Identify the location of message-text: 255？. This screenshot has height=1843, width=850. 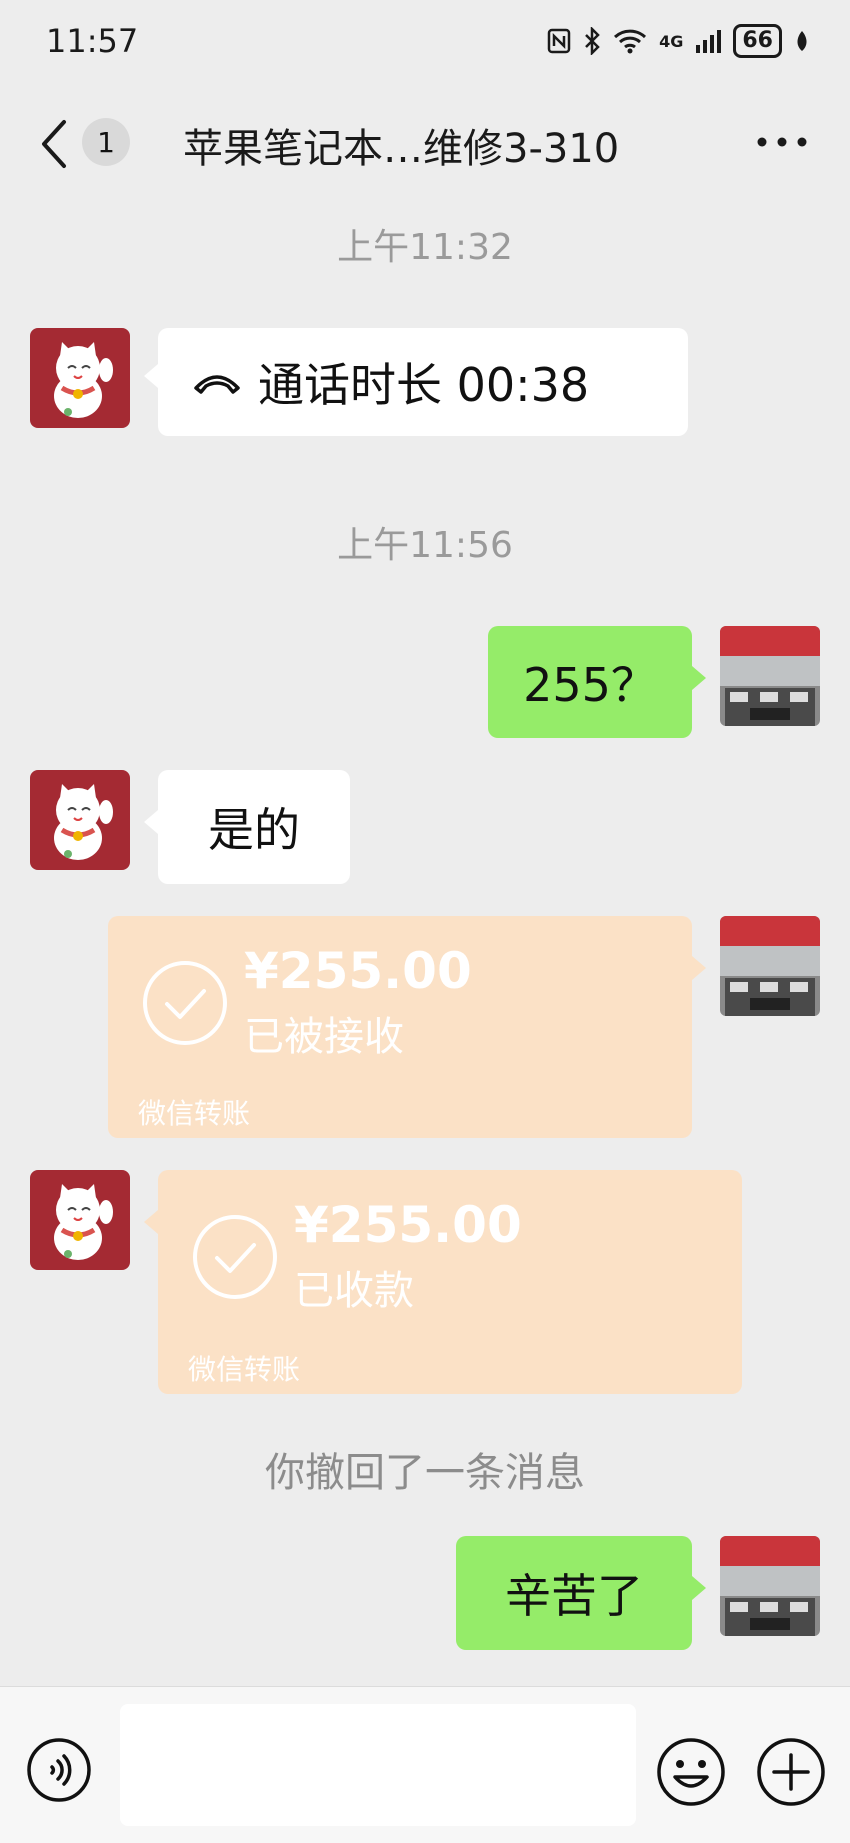
(590, 685).